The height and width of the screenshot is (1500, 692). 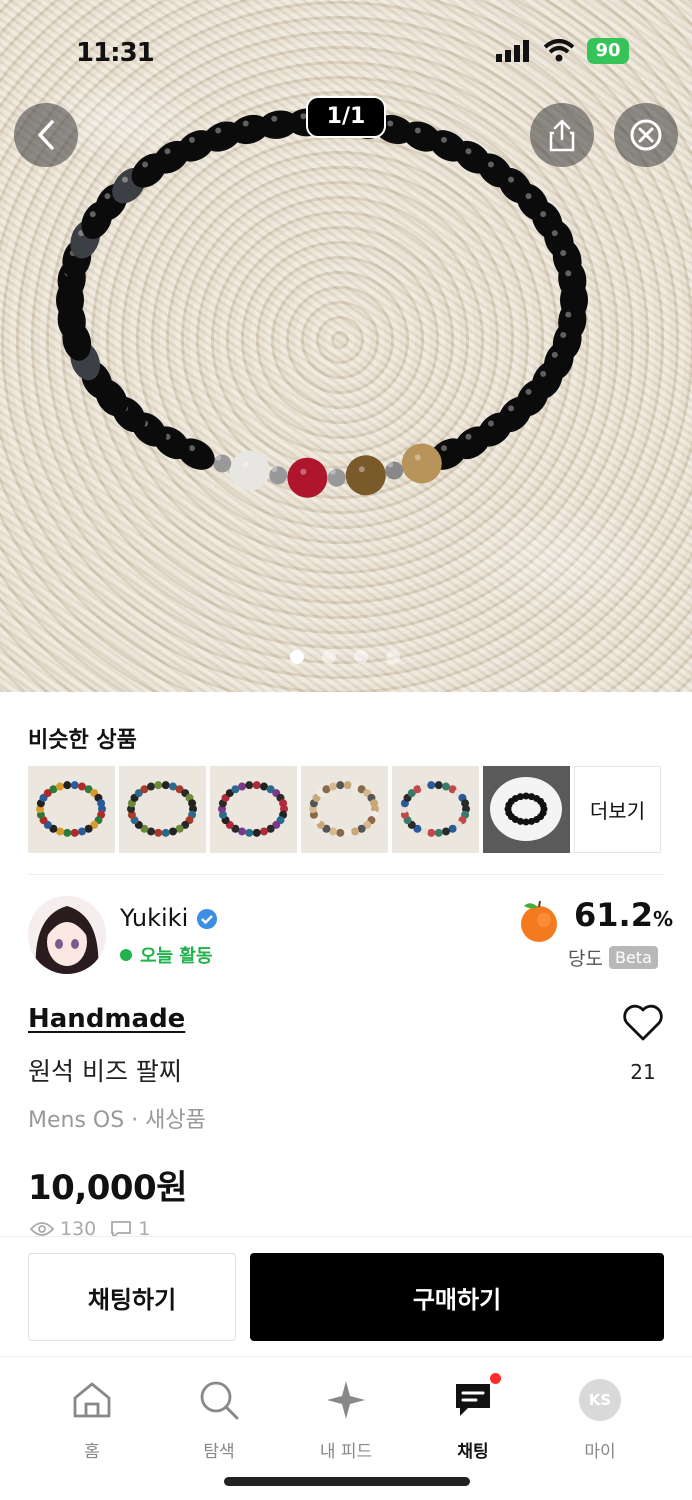 What do you see at coordinates (67, 935) in the screenshot?
I see `seller-avatar` at bounding box center [67, 935].